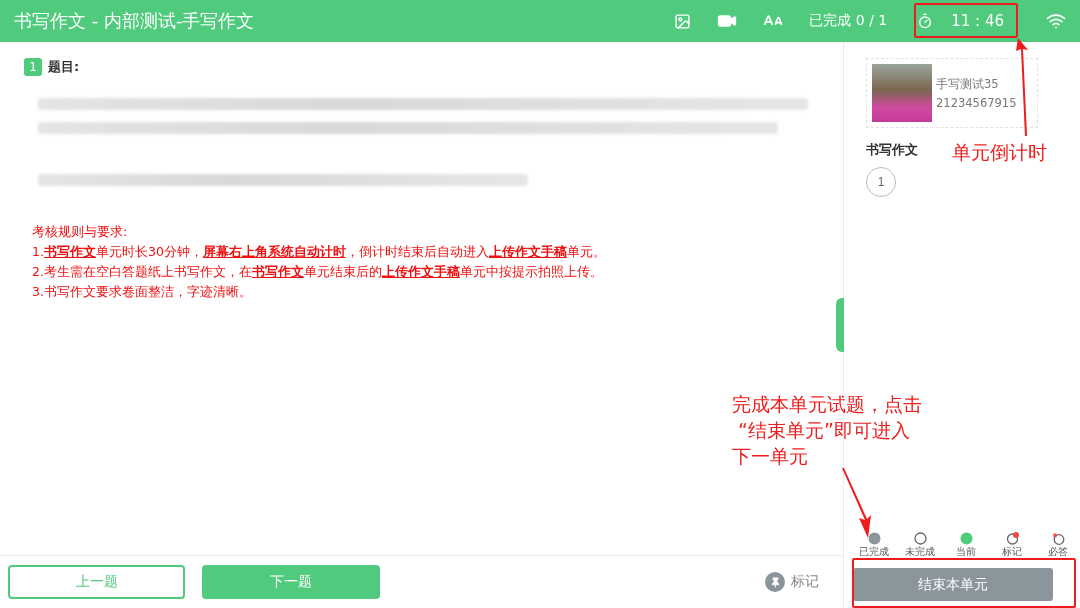  Describe the element at coordinates (1058, 552) in the screenshot. I see `legend-label: 必答` at that location.